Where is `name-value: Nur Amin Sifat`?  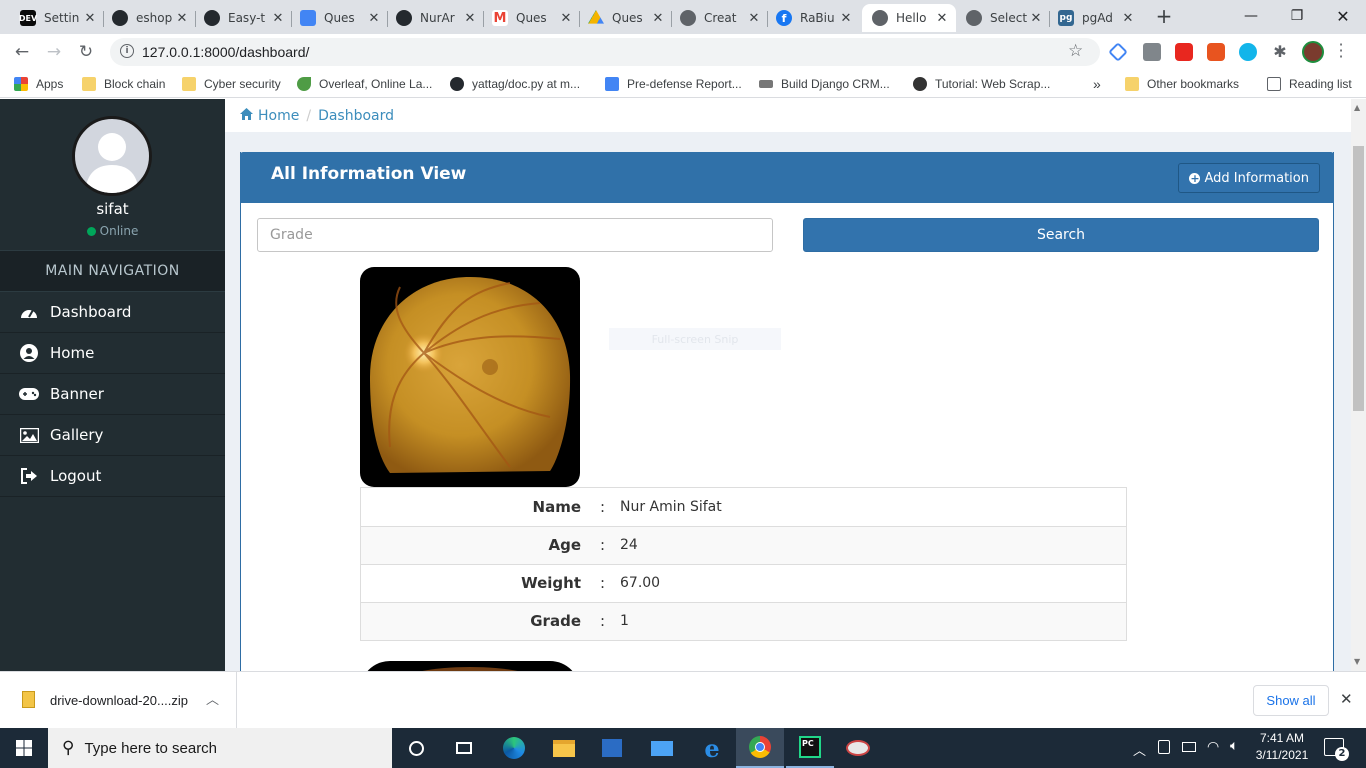 name-value: Nur Amin Sifat is located at coordinates (671, 506).